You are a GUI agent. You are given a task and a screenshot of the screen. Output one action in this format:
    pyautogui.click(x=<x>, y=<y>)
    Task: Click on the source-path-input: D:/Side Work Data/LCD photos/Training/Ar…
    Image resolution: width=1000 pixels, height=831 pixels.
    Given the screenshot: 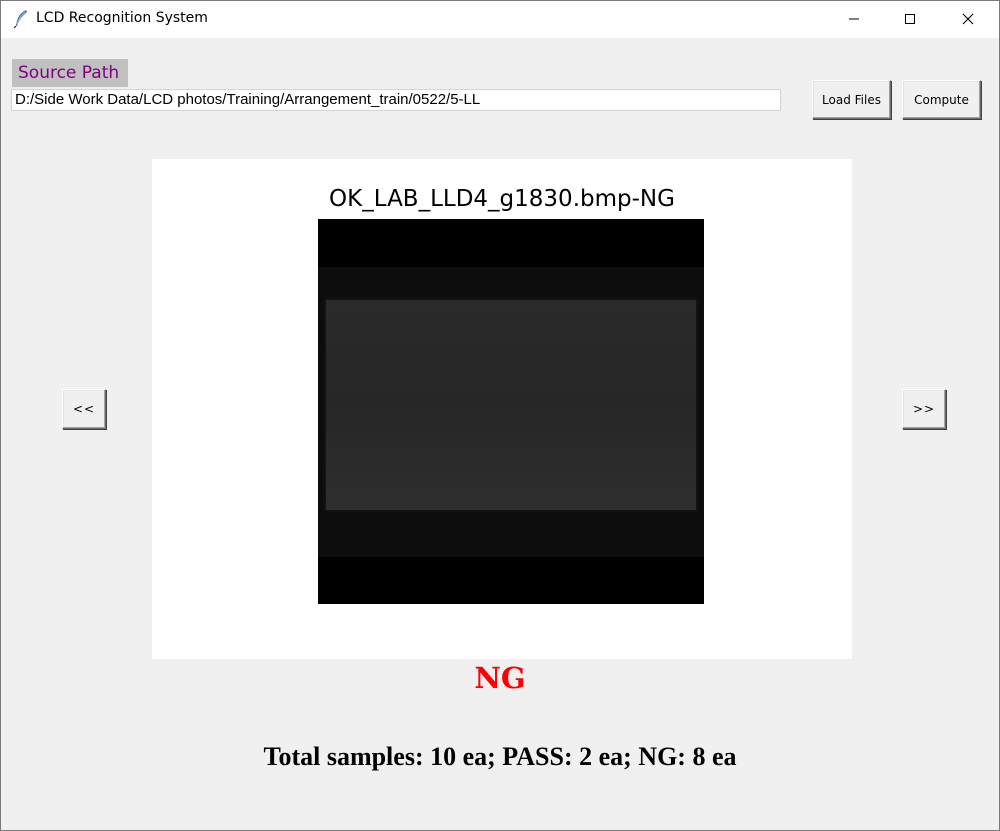 What is the action you would take?
    pyautogui.click(x=396, y=100)
    